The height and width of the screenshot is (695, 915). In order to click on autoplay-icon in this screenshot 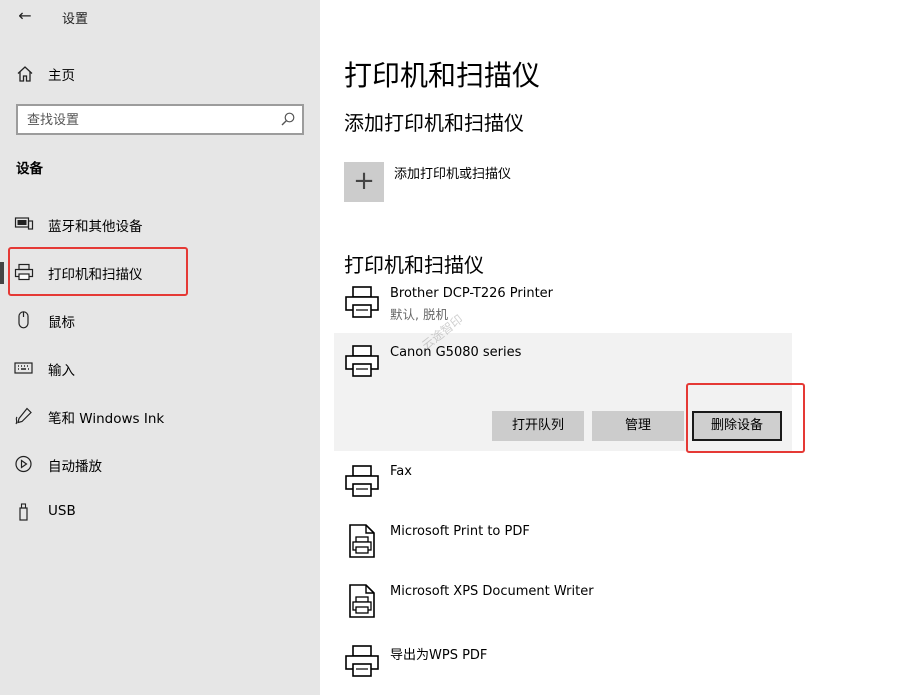, I will do `click(23, 464)`.